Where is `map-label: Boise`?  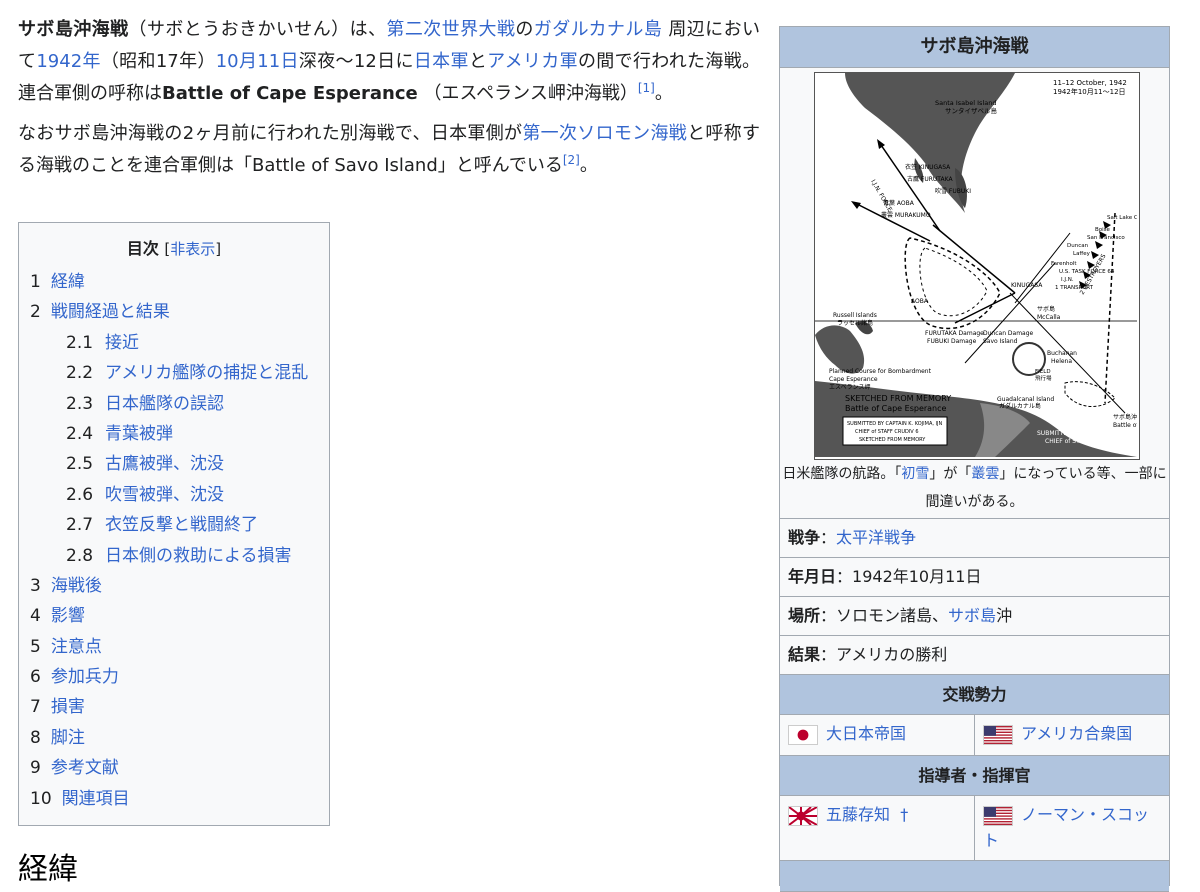 map-label: Boise is located at coordinates (1103, 230).